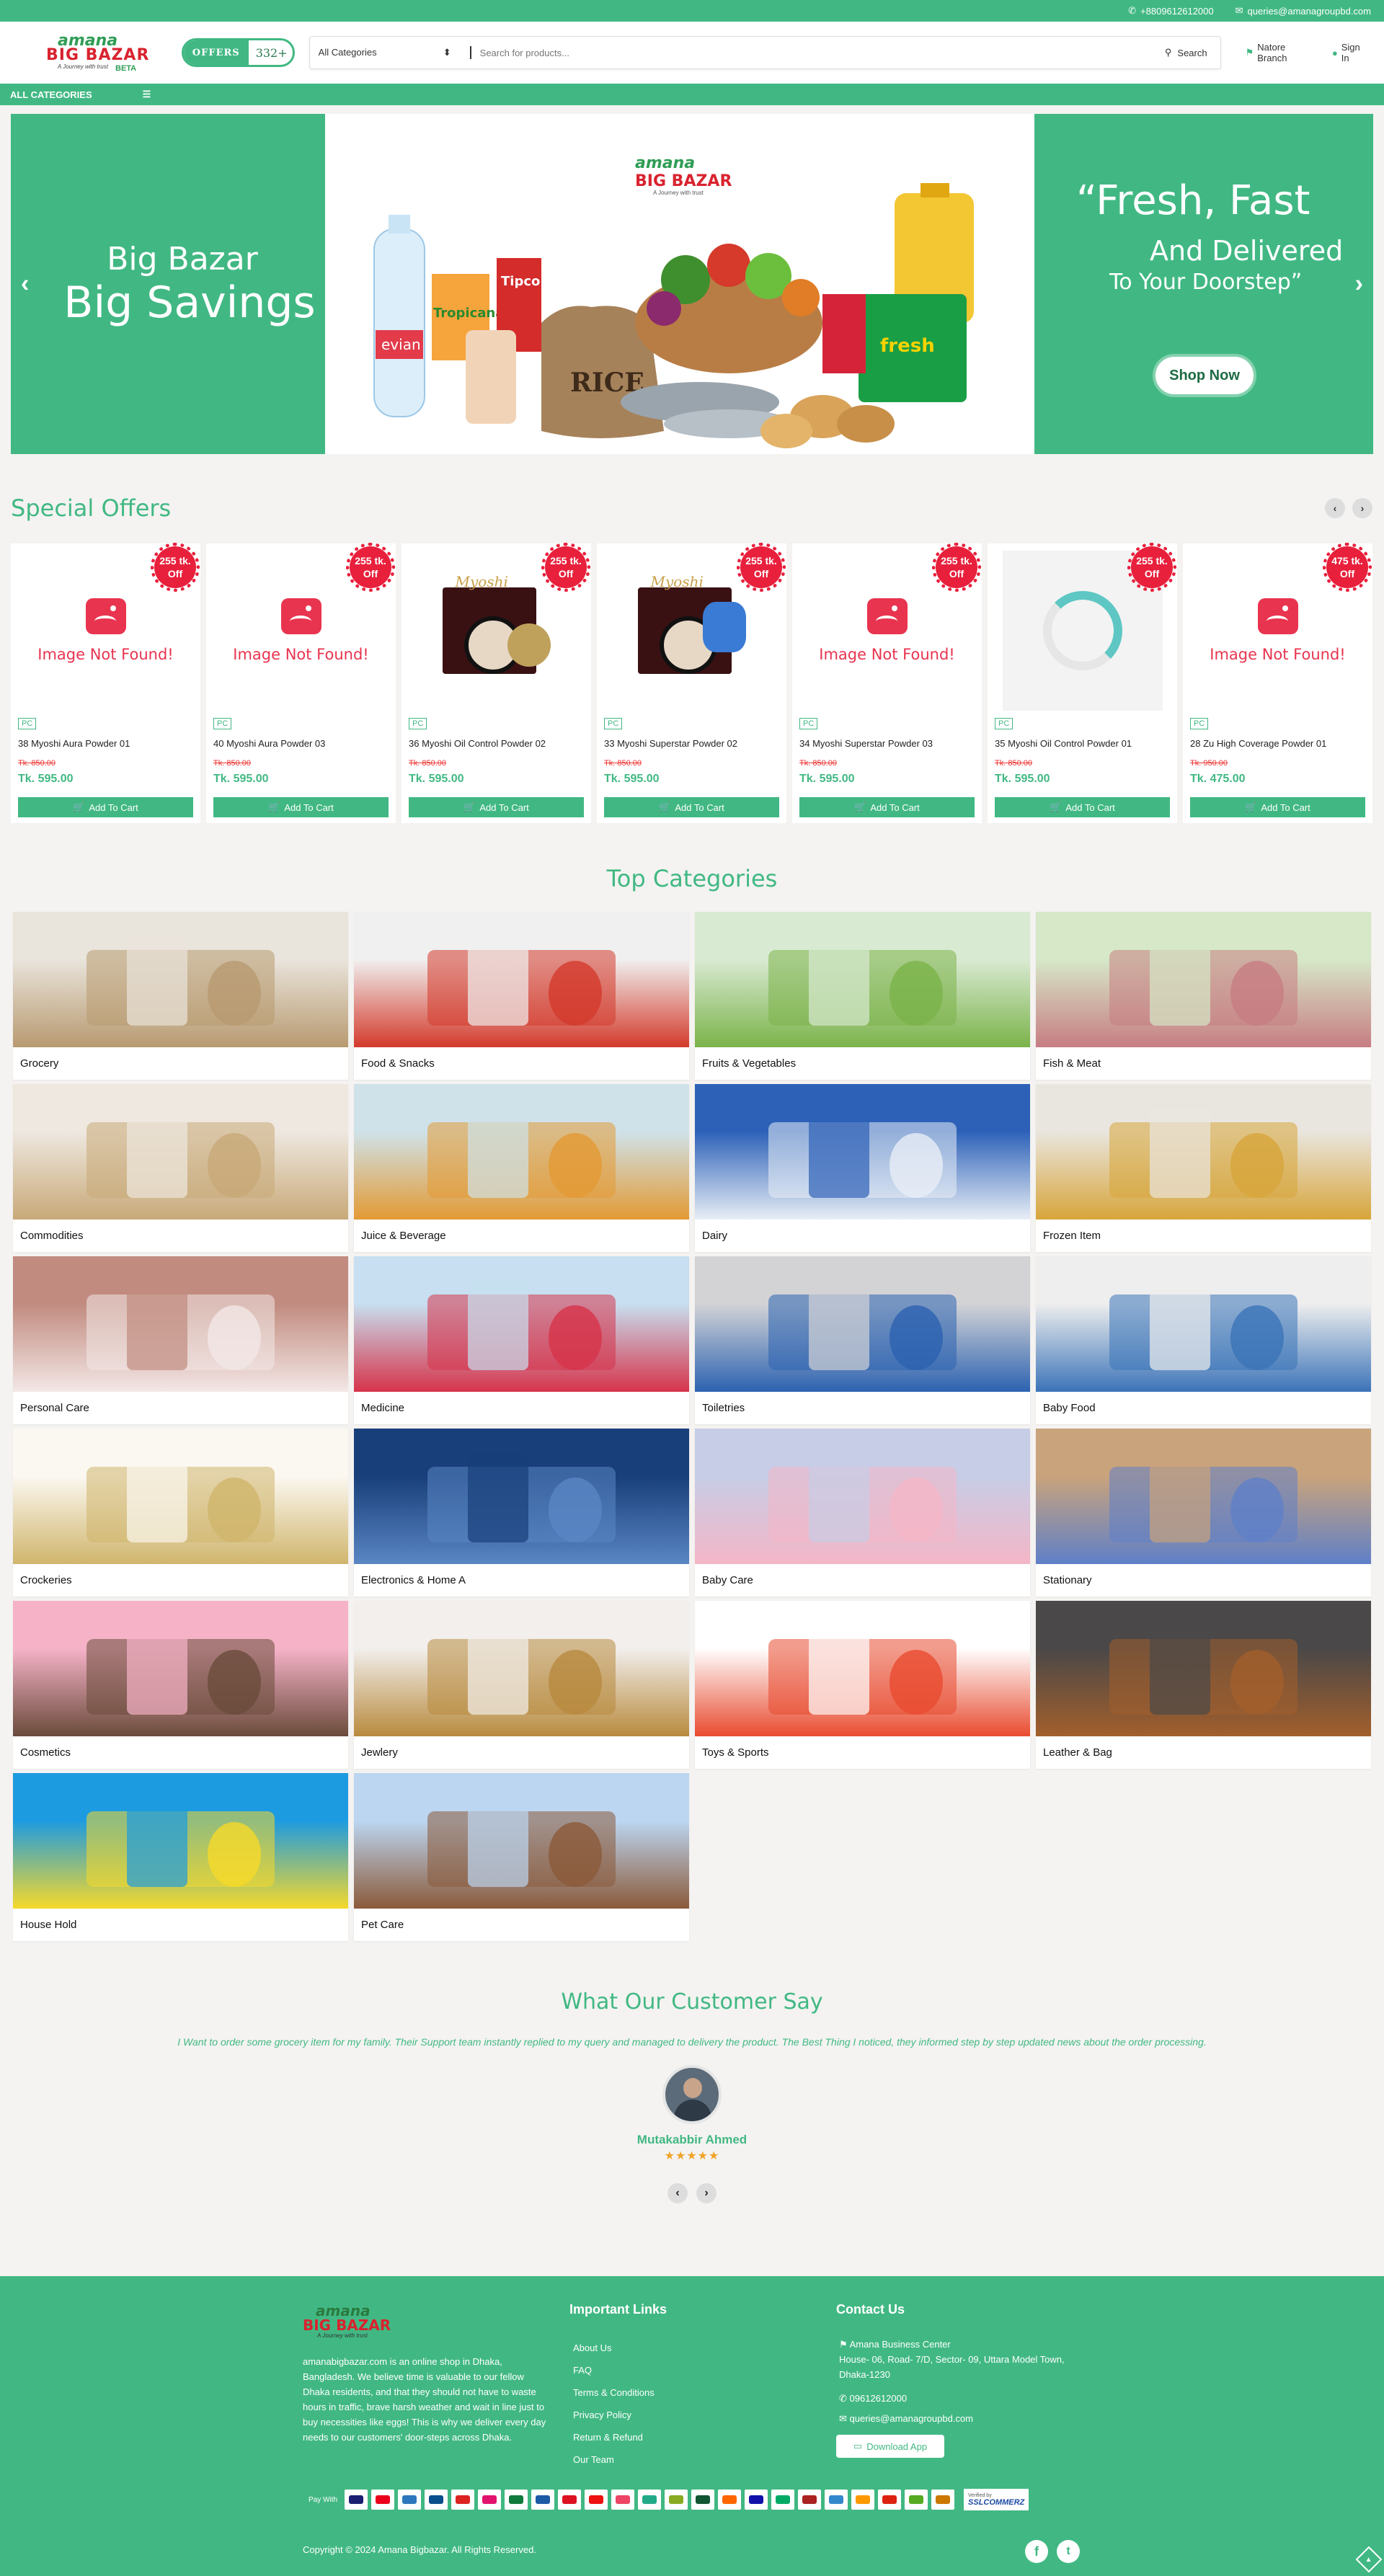  What do you see at coordinates (1203, 1340) in the screenshot?
I see `category-card: Baby Food` at bounding box center [1203, 1340].